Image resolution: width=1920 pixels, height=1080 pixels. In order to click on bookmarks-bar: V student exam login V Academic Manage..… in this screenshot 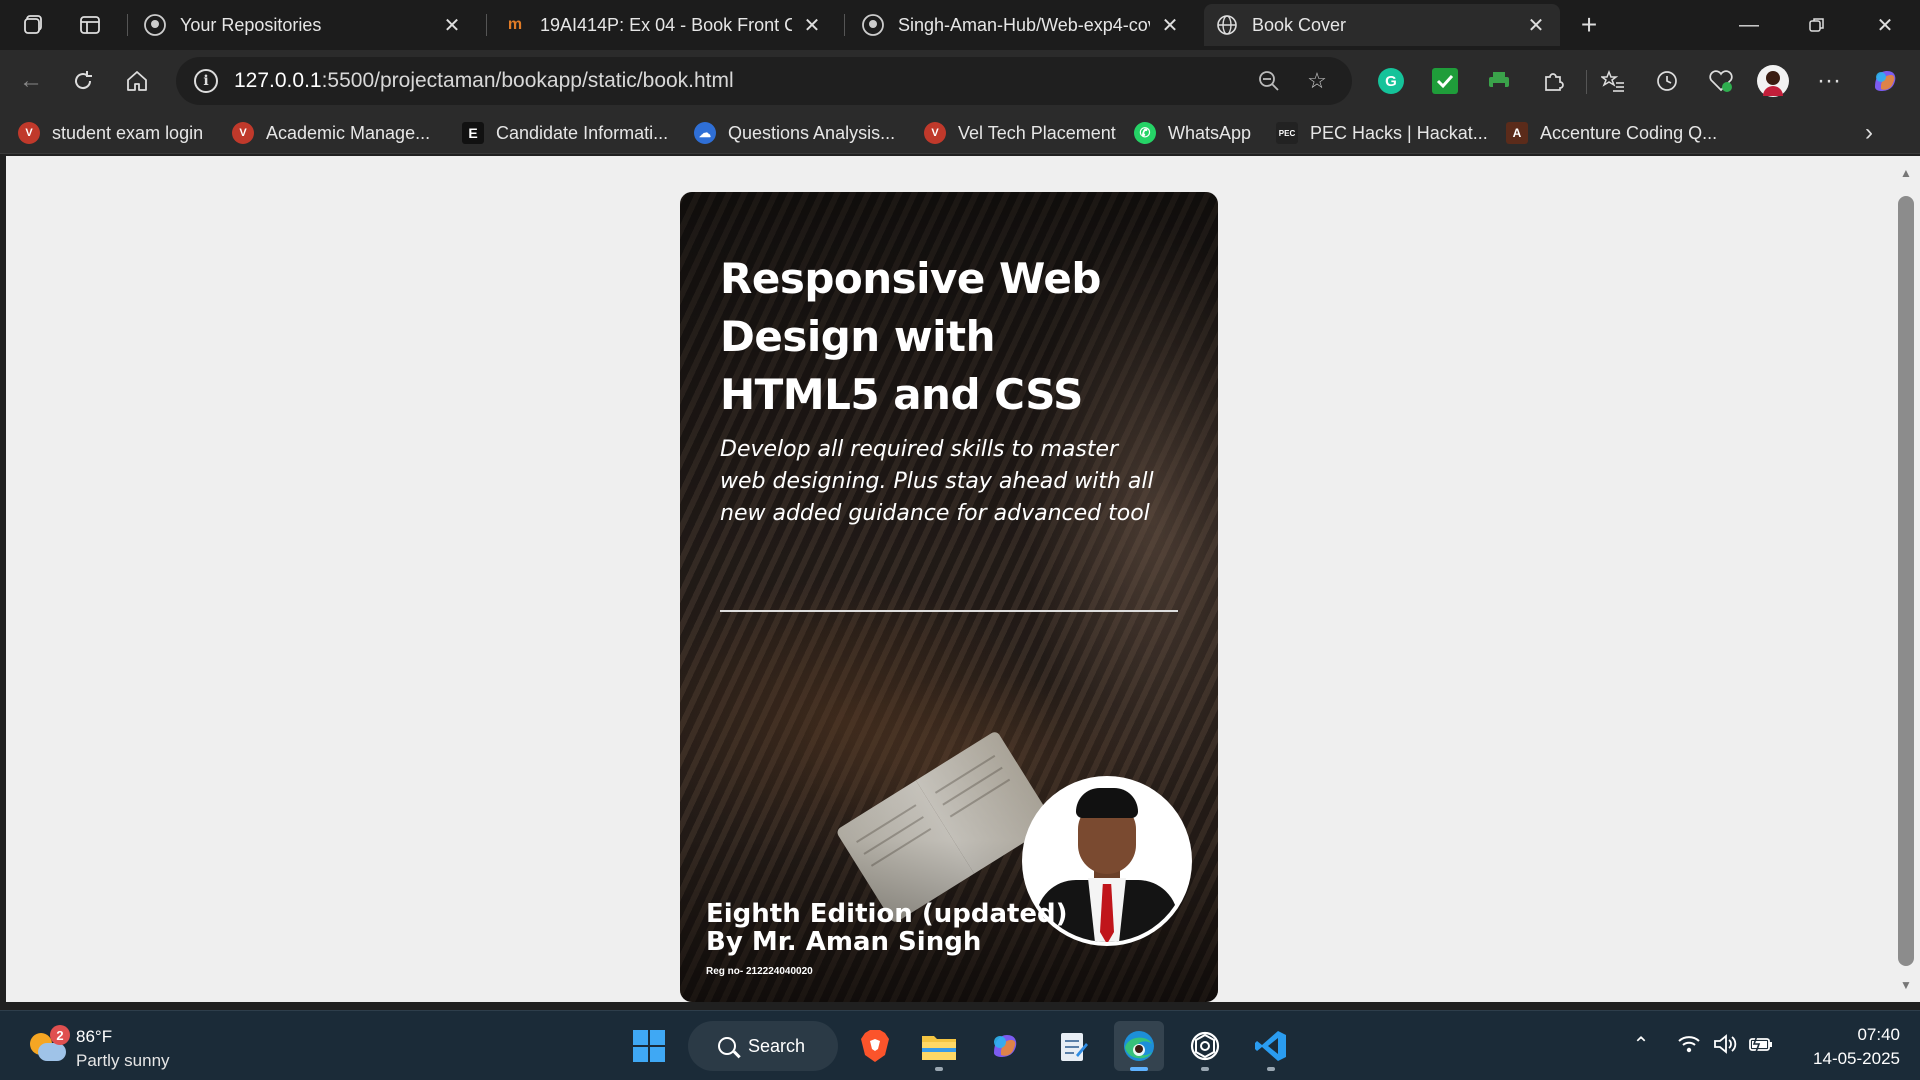, I will do `click(960, 133)`.